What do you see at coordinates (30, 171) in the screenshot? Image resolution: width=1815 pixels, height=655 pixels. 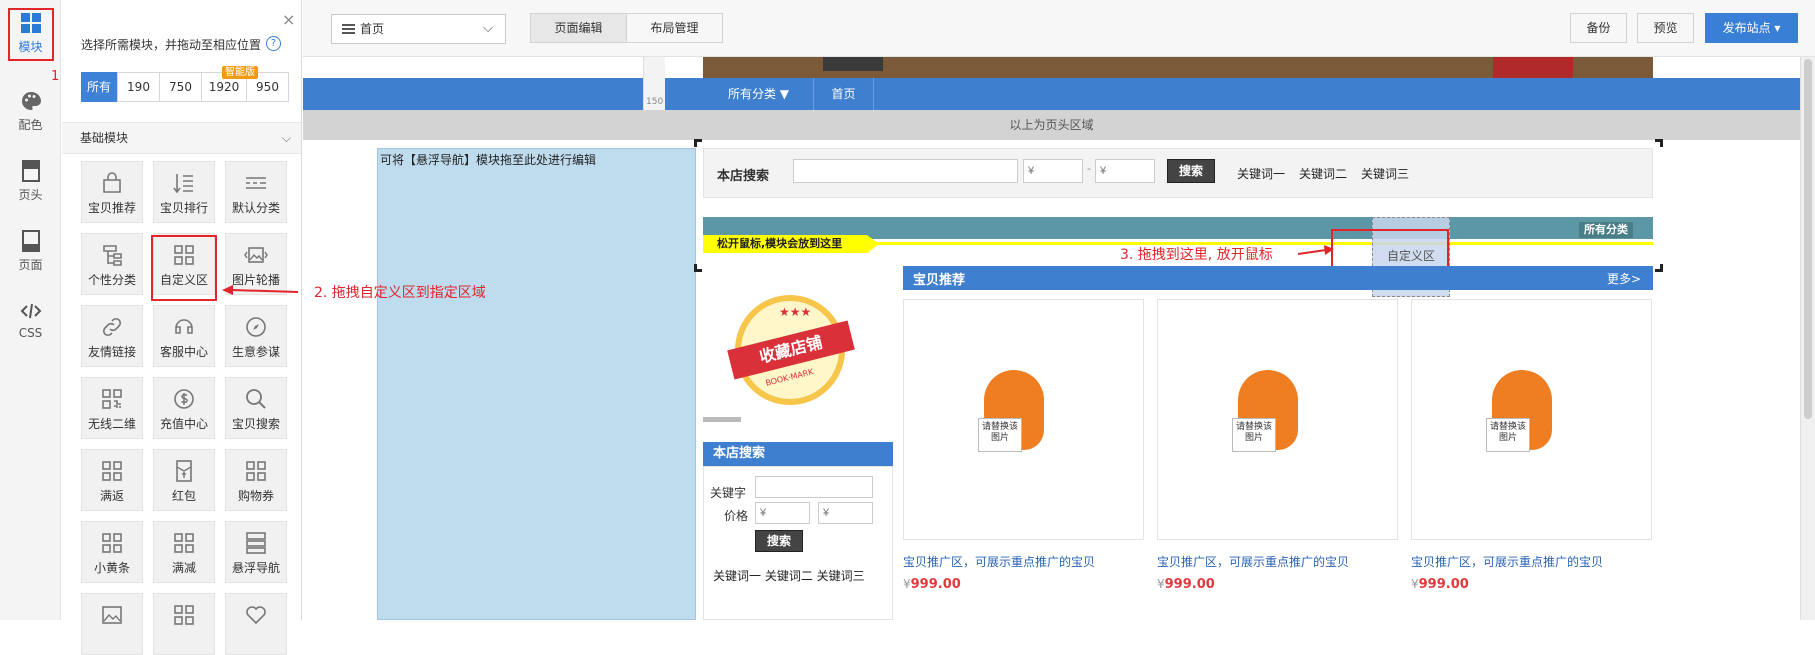 I see `header-icon` at bounding box center [30, 171].